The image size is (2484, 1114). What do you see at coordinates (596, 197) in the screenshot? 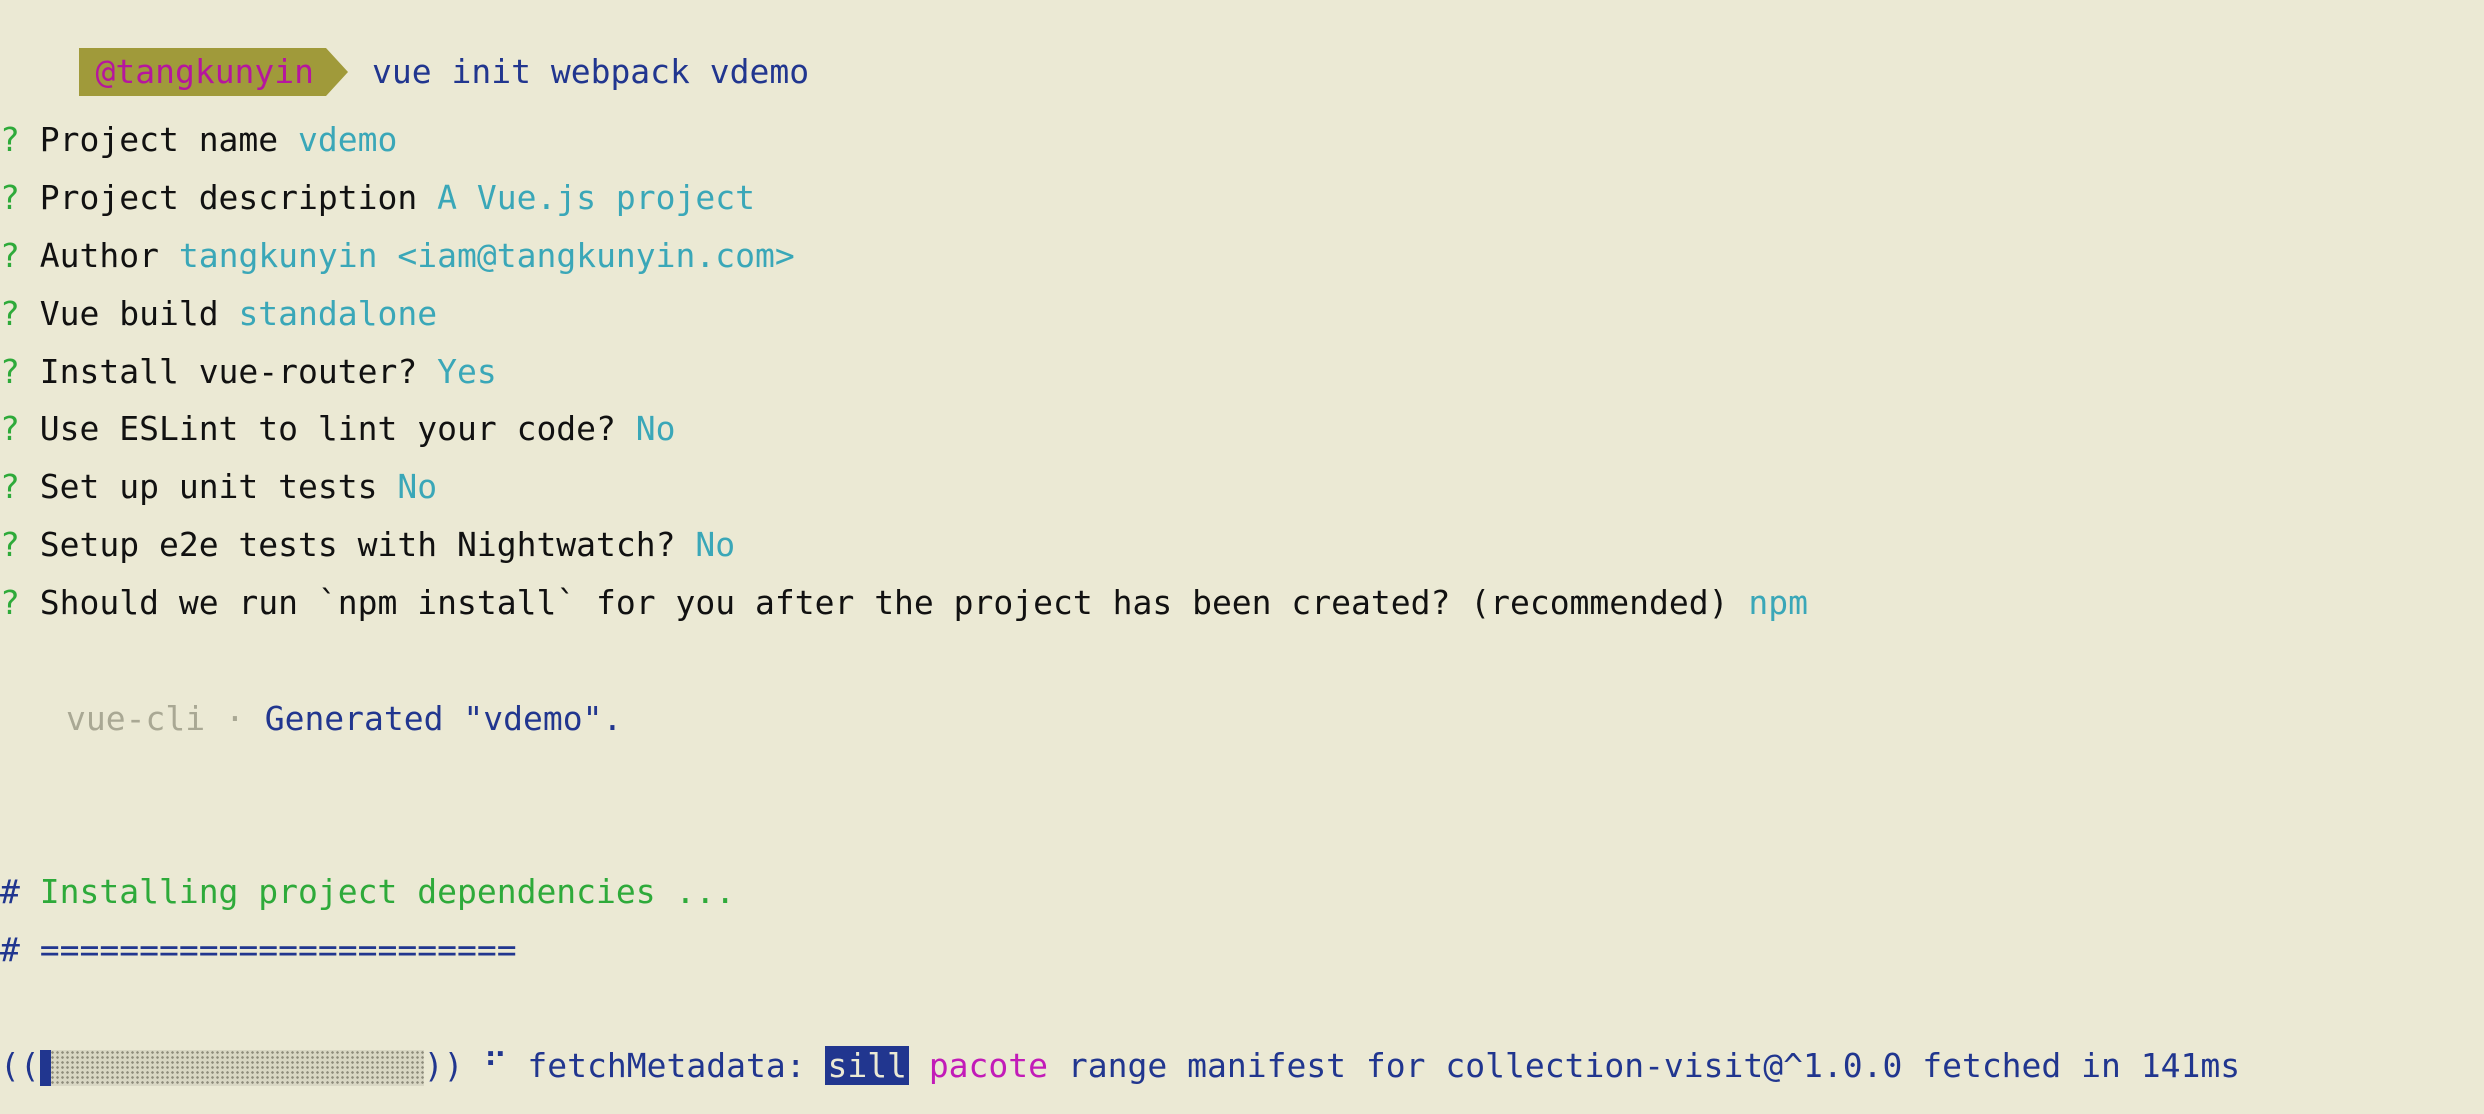
I see `question-answer: A Vue.js project` at bounding box center [596, 197].